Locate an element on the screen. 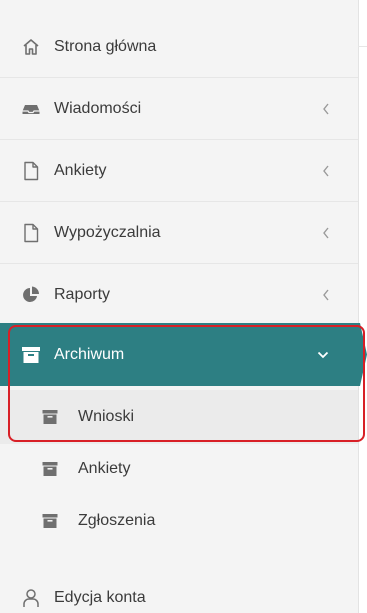 This screenshot has height=613, width=367. menu-item-label: Ankiety is located at coordinates (80, 170).